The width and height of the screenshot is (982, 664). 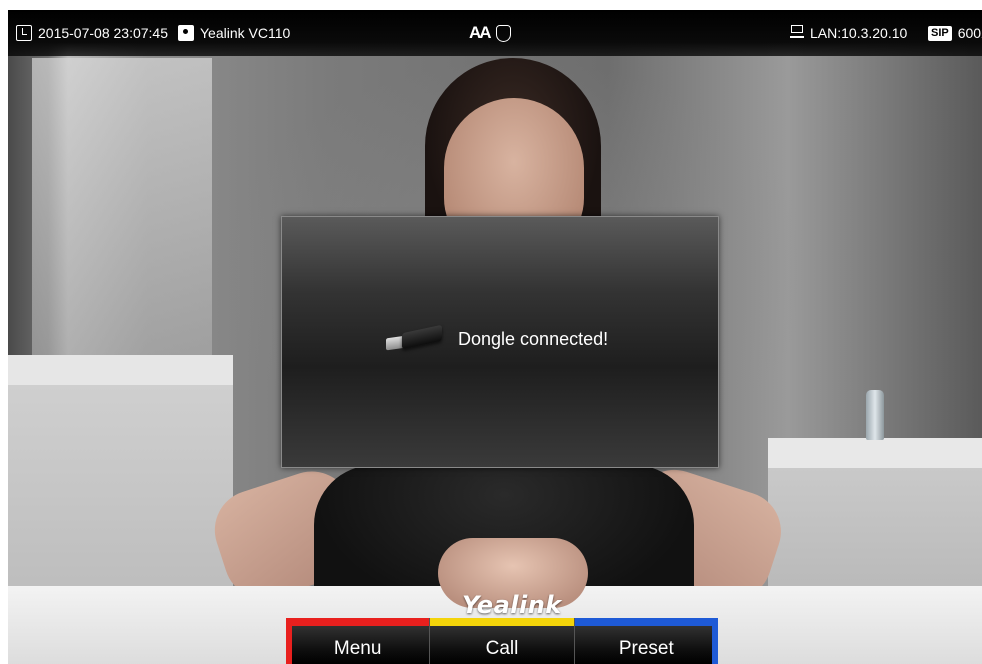 What do you see at coordinates (512, 605) in the screenshot?
I see `yealink-logo: Yealink` at bounding box center [512, 605].